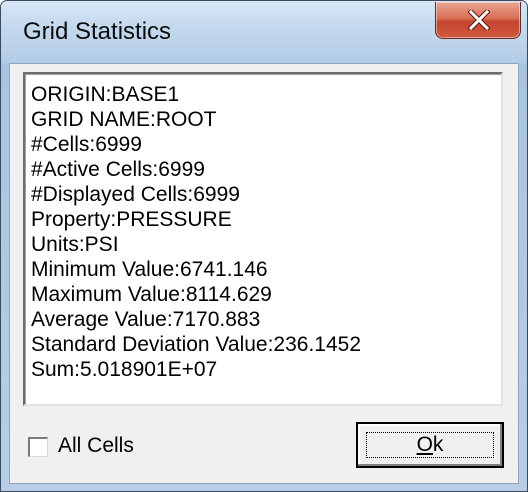 Image resolution: width=528 pixels, height=492 pixels. What do you see at coordinates (438, 444) in the screenshot?
I see `ok-label-rest: k` at bounding box center [438, 444].